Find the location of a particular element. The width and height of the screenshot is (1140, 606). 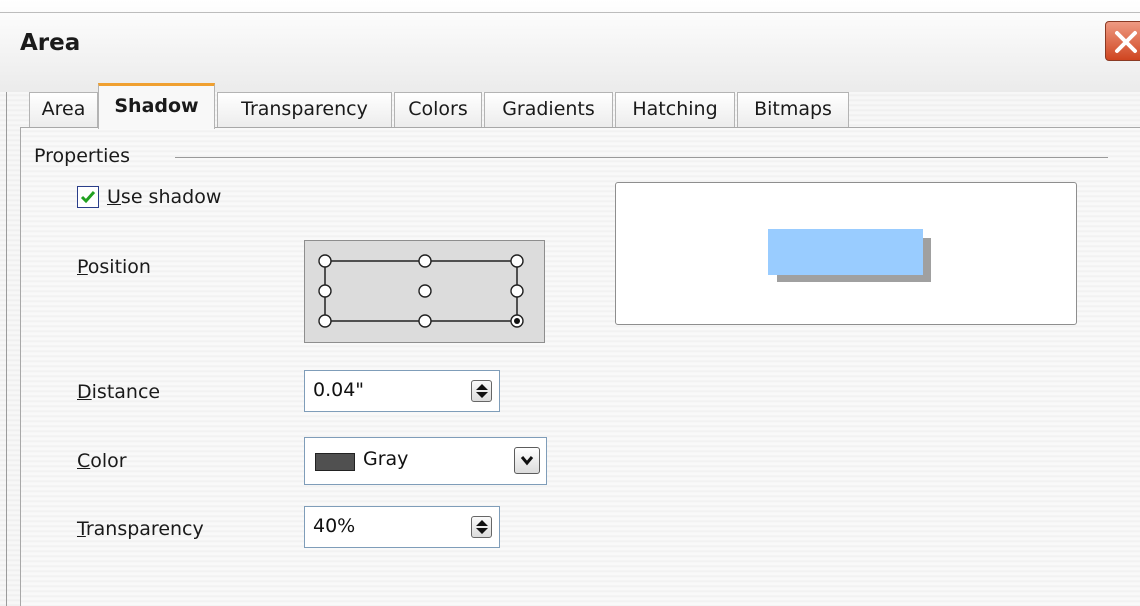

tab-label: Gradients is located at coordinates (548, 109).